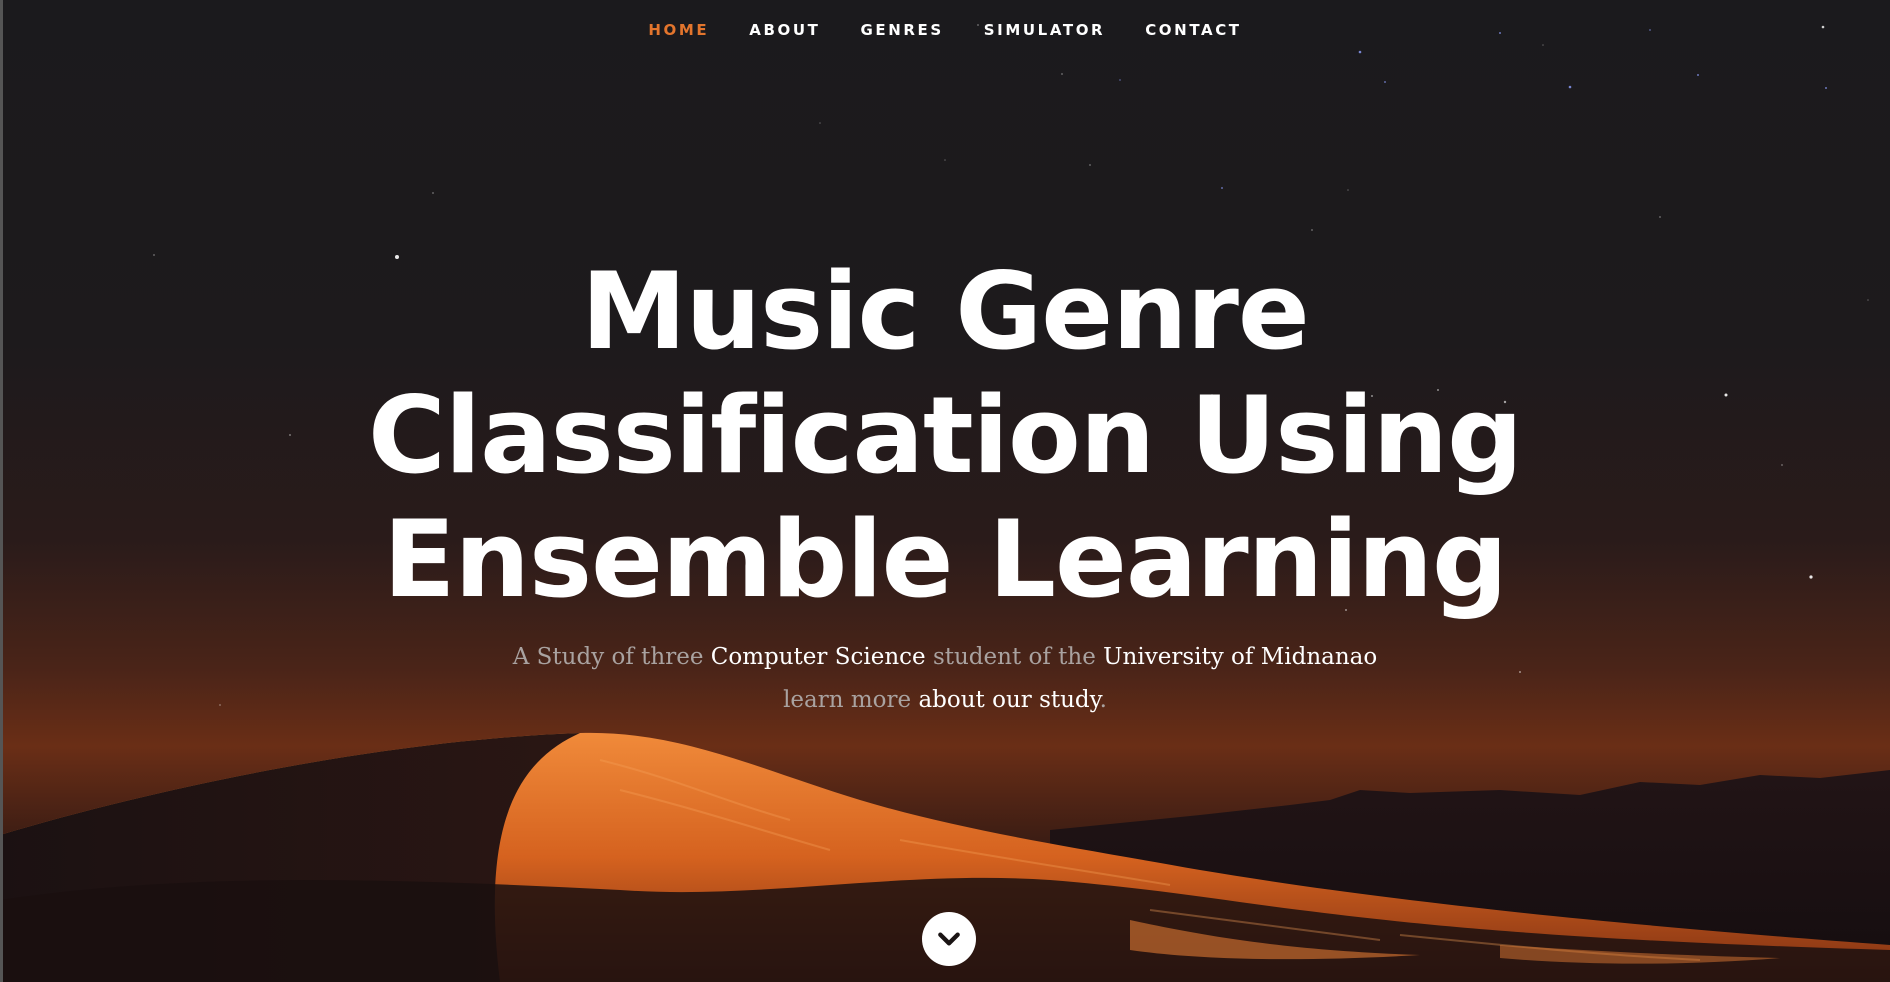 The width and height of the screenshot is (1890, 982). I want to click on subtitle-text-1: A Study of three, so click(611, 657).